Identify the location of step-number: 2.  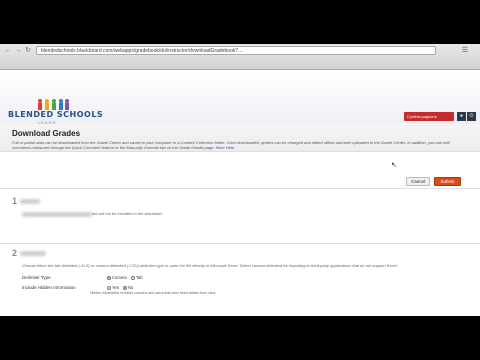
(15, 253).